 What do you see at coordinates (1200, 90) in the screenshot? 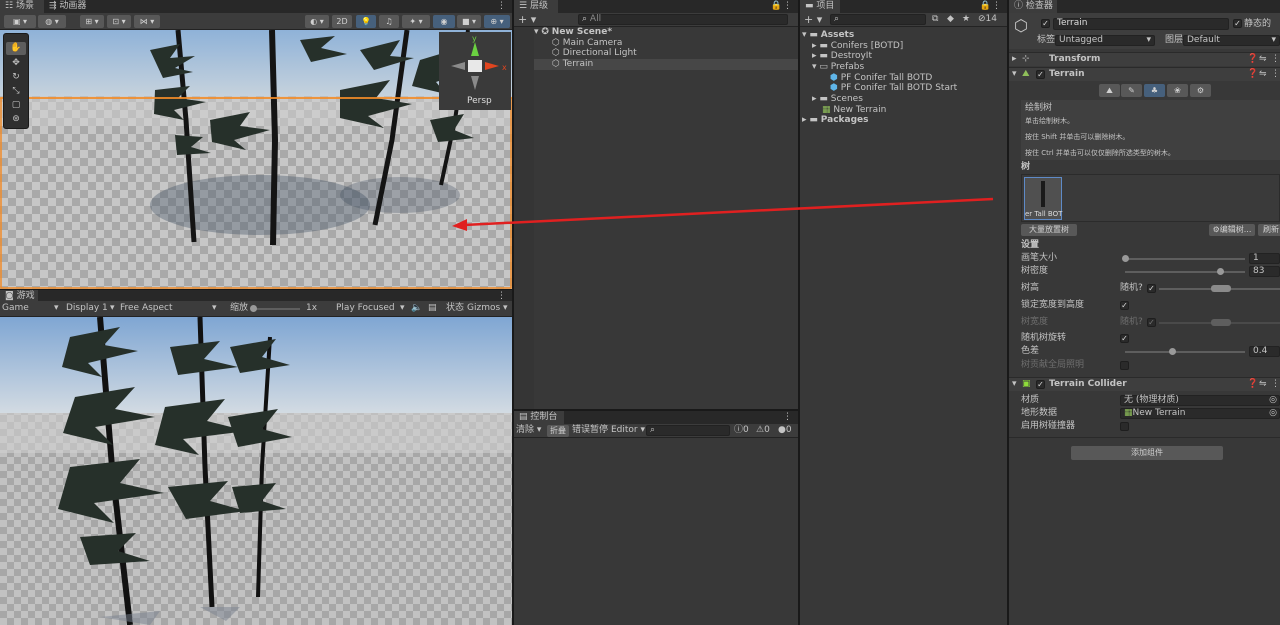
I see `terrain-settings-icon: ⚙` at bounding box center [1200, 90].